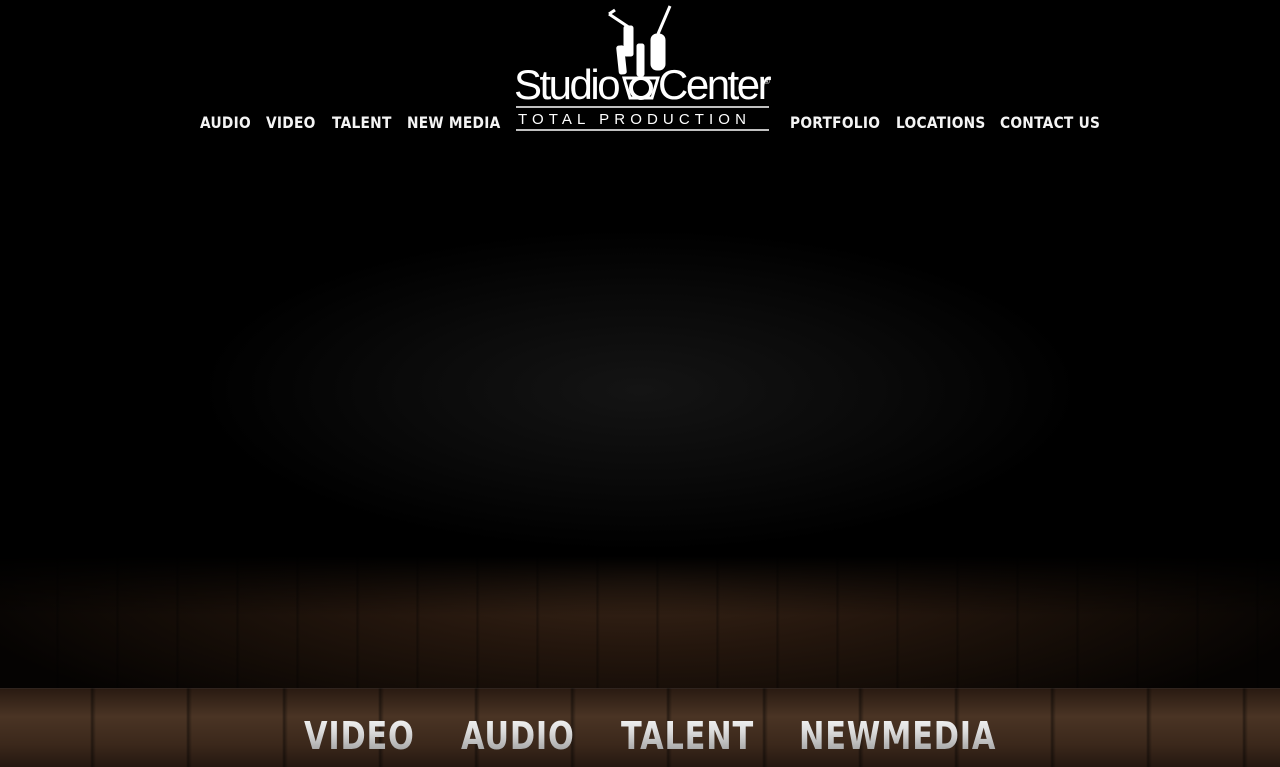 This screenshot has width=1280, height=767. Describe the element at coordinates (640, 586) in the screenshot. I see `floor-shadow` at that location.